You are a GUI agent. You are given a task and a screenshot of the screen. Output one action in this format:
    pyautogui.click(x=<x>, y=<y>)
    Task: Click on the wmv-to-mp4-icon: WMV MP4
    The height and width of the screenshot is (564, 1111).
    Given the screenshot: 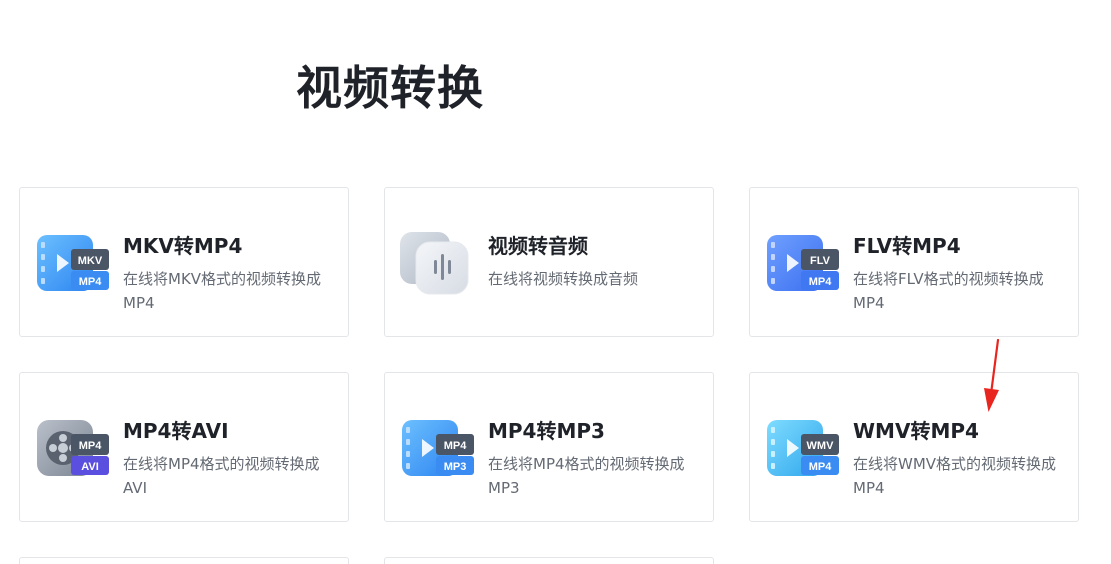 What is the action you would take?
    pyautogui.click(x=804, y=449)
    